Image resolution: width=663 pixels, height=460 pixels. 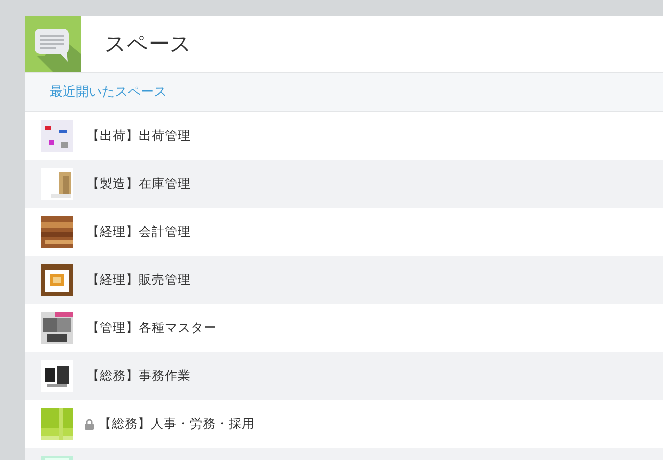 I want to click on space-item: 【製造】在庫管理, so click(x=344, y=184).